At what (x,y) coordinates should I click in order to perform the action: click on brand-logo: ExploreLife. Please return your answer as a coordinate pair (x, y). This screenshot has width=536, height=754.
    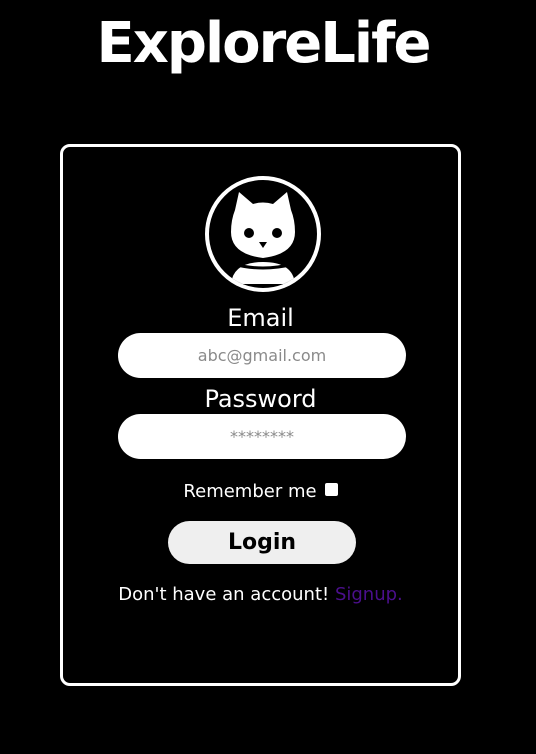
    Looking at the image, I should click on (264, 43).